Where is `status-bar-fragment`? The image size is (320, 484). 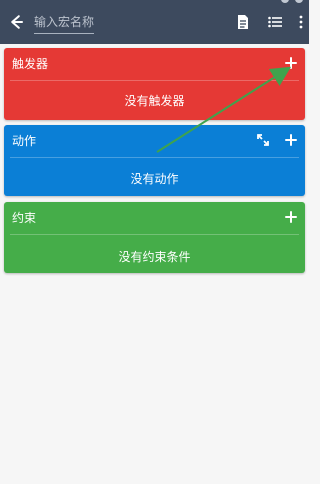 status-bar-fragment is located at coordinates (292, 2).